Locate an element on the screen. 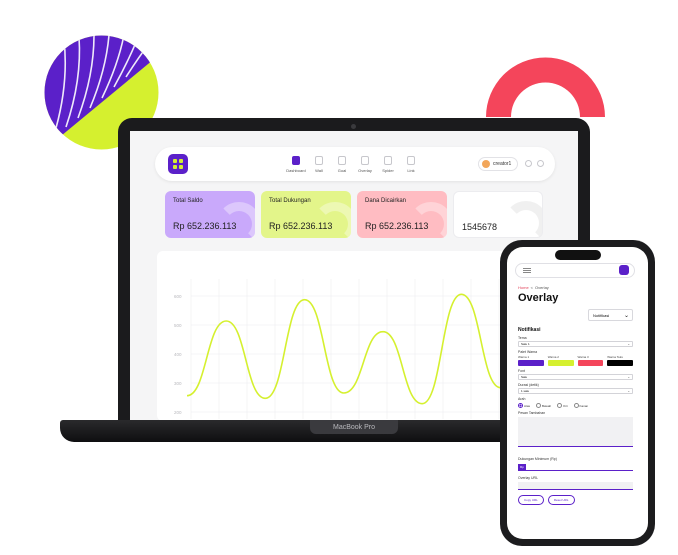 The image size is (678, 555). reset-url-button: Reset URL is located at coordinates (561, 500).